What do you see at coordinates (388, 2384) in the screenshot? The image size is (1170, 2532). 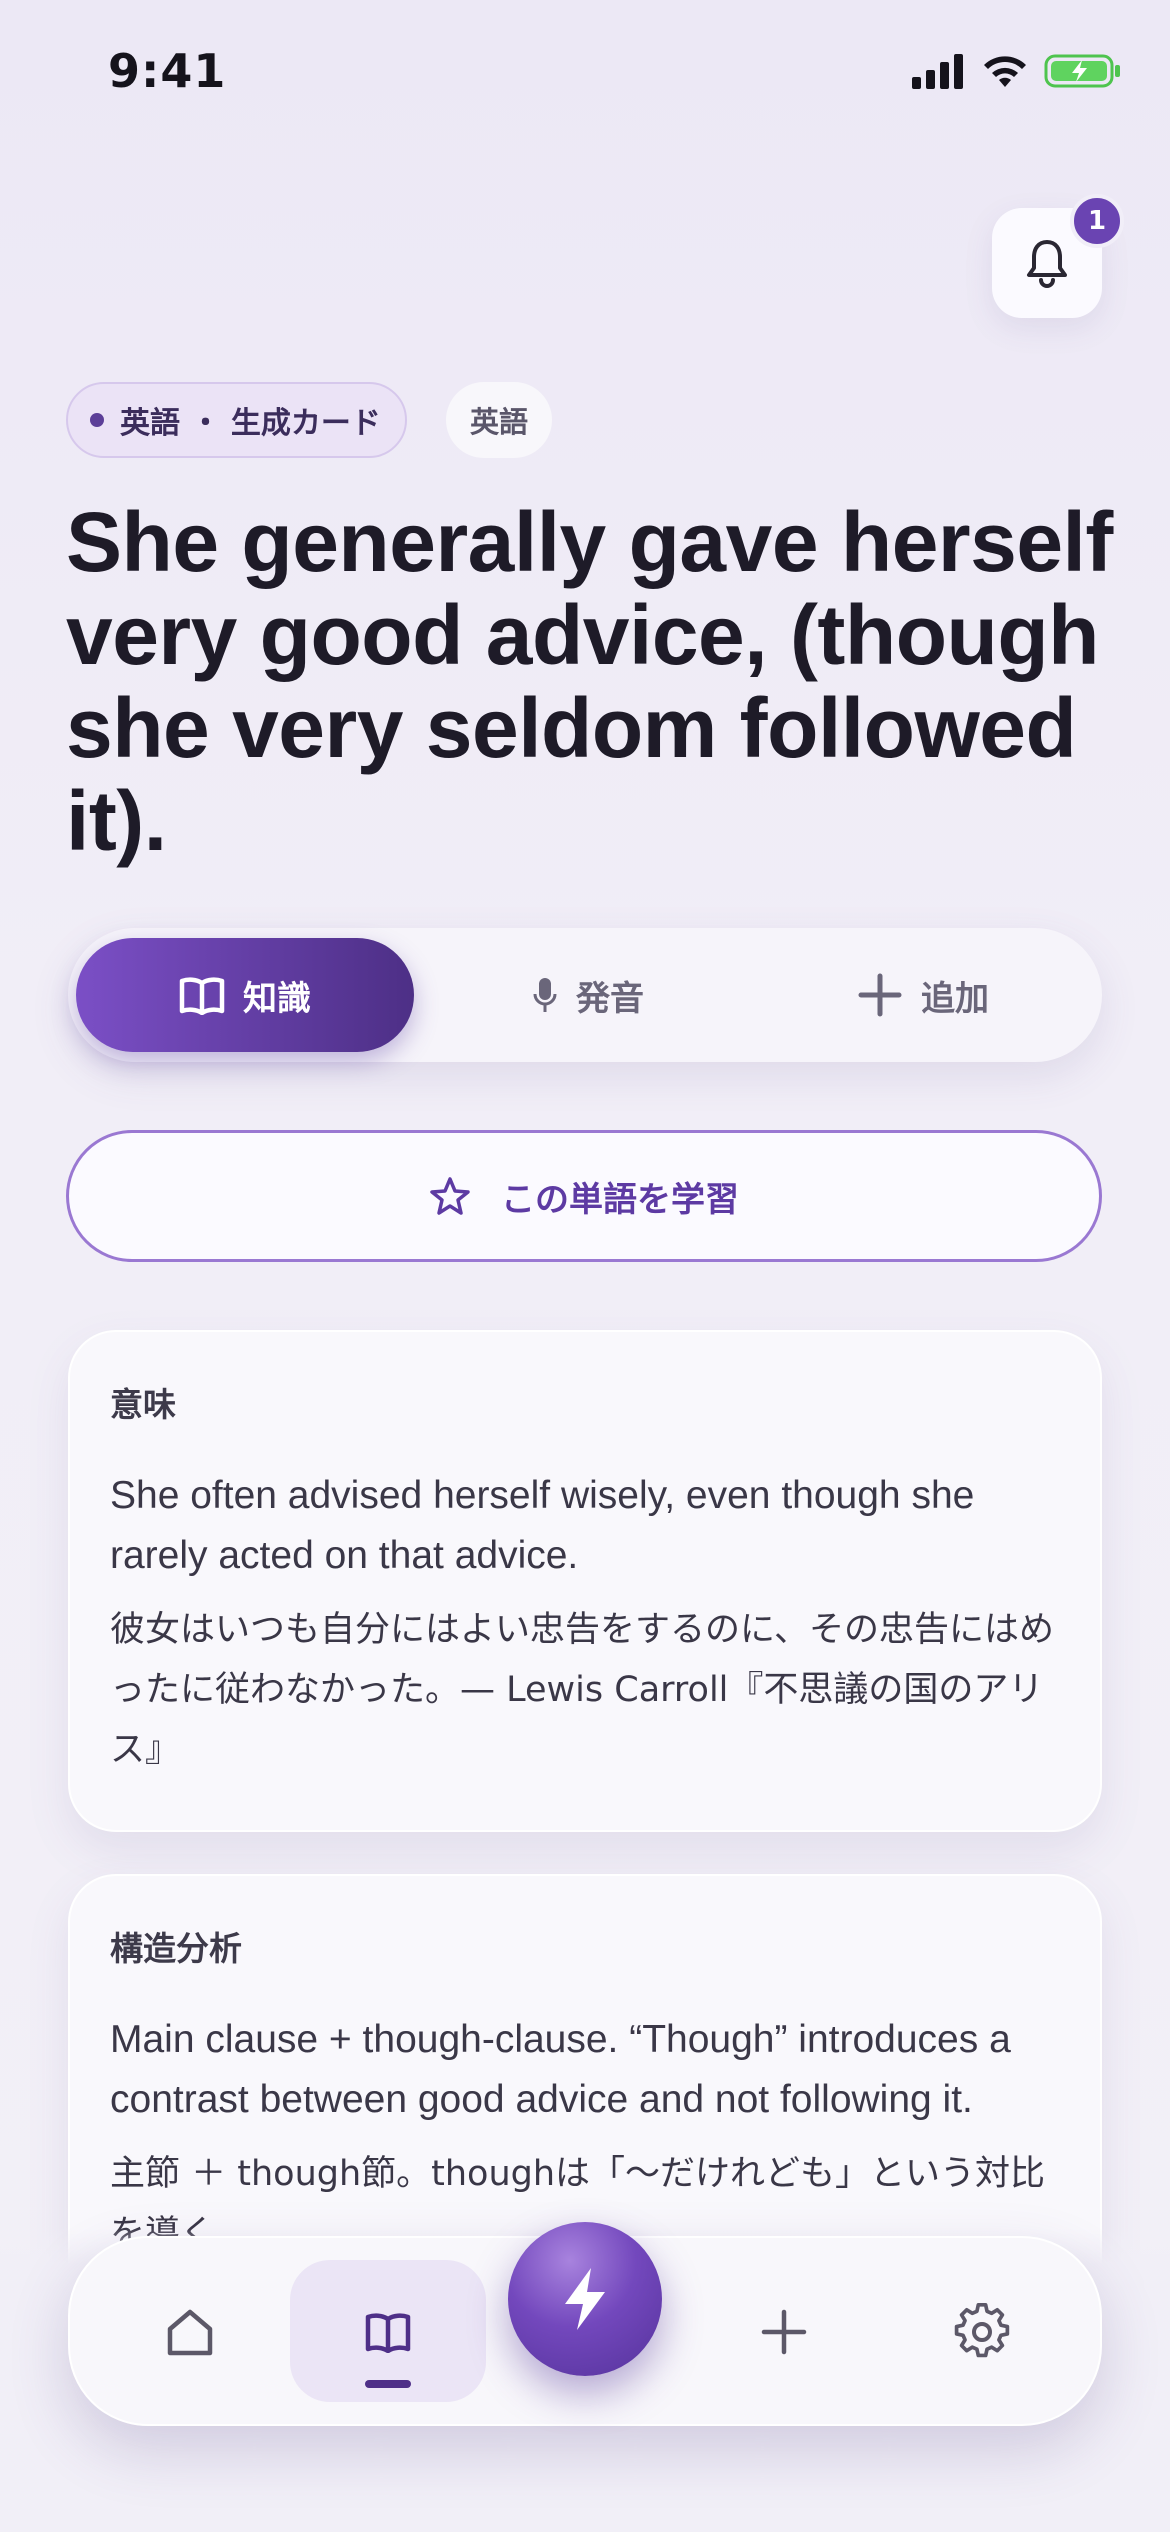 I see `nav-active-indicator` at bounding box center [388, 2384].